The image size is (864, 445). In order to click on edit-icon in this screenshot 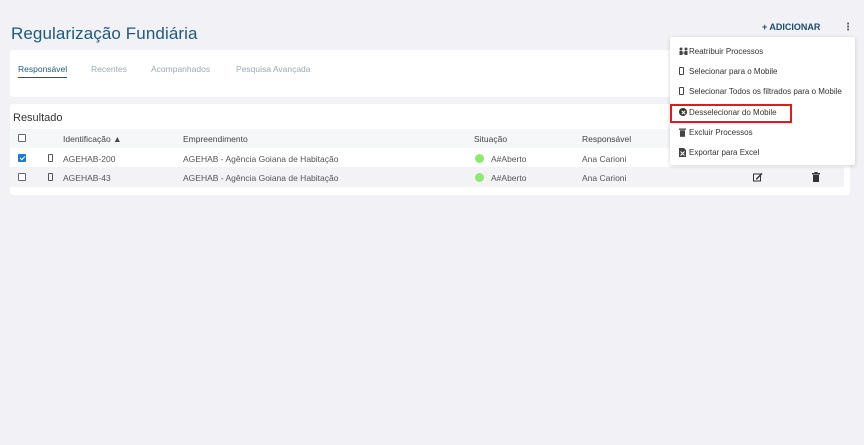, I will do `click(758, 178)`.